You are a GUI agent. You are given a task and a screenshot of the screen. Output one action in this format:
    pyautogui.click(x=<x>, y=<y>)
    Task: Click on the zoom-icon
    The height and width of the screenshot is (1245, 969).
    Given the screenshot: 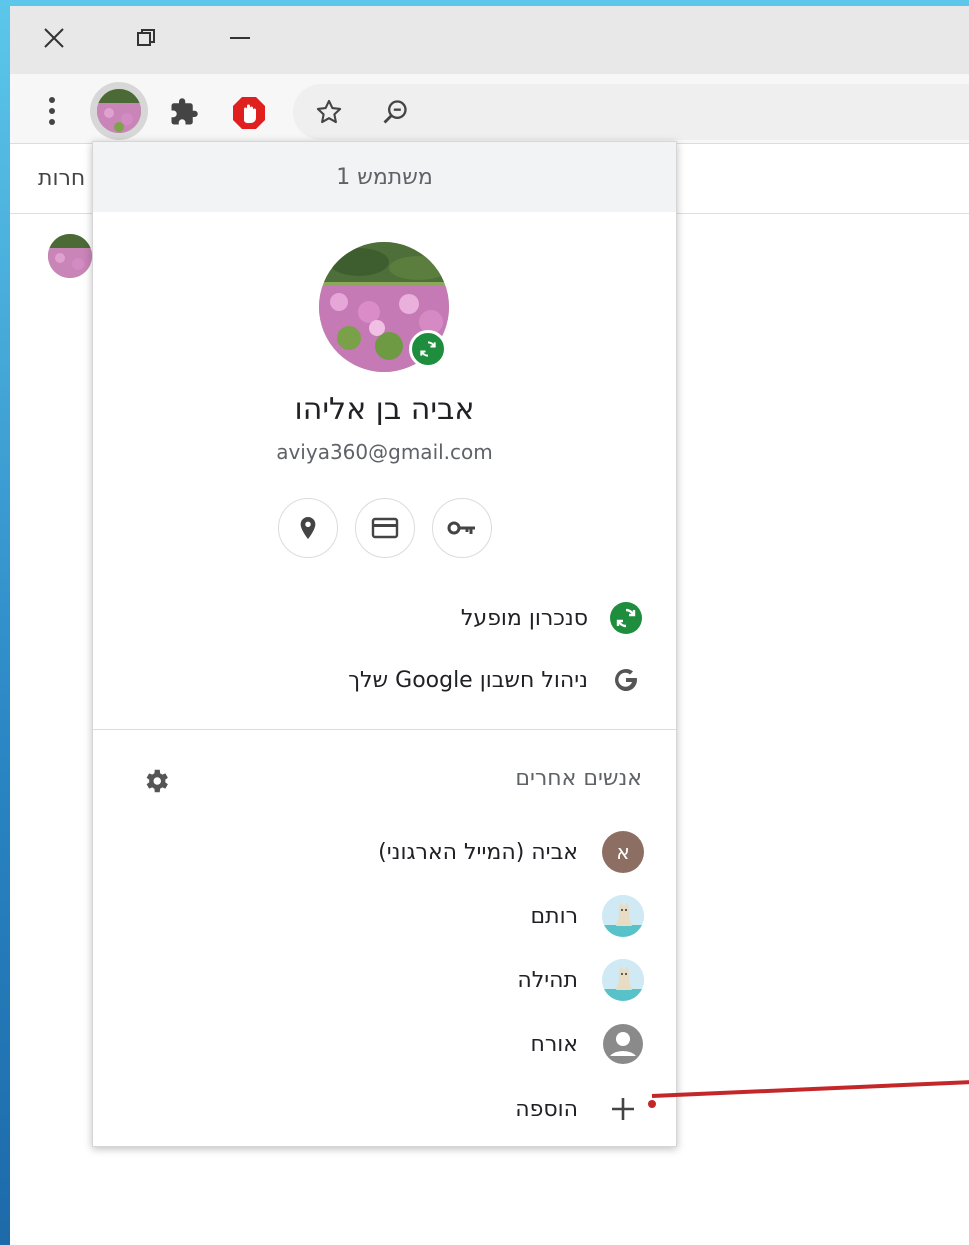 What is the action you would take?
    pyautogui.click(x=395, y=112)
    